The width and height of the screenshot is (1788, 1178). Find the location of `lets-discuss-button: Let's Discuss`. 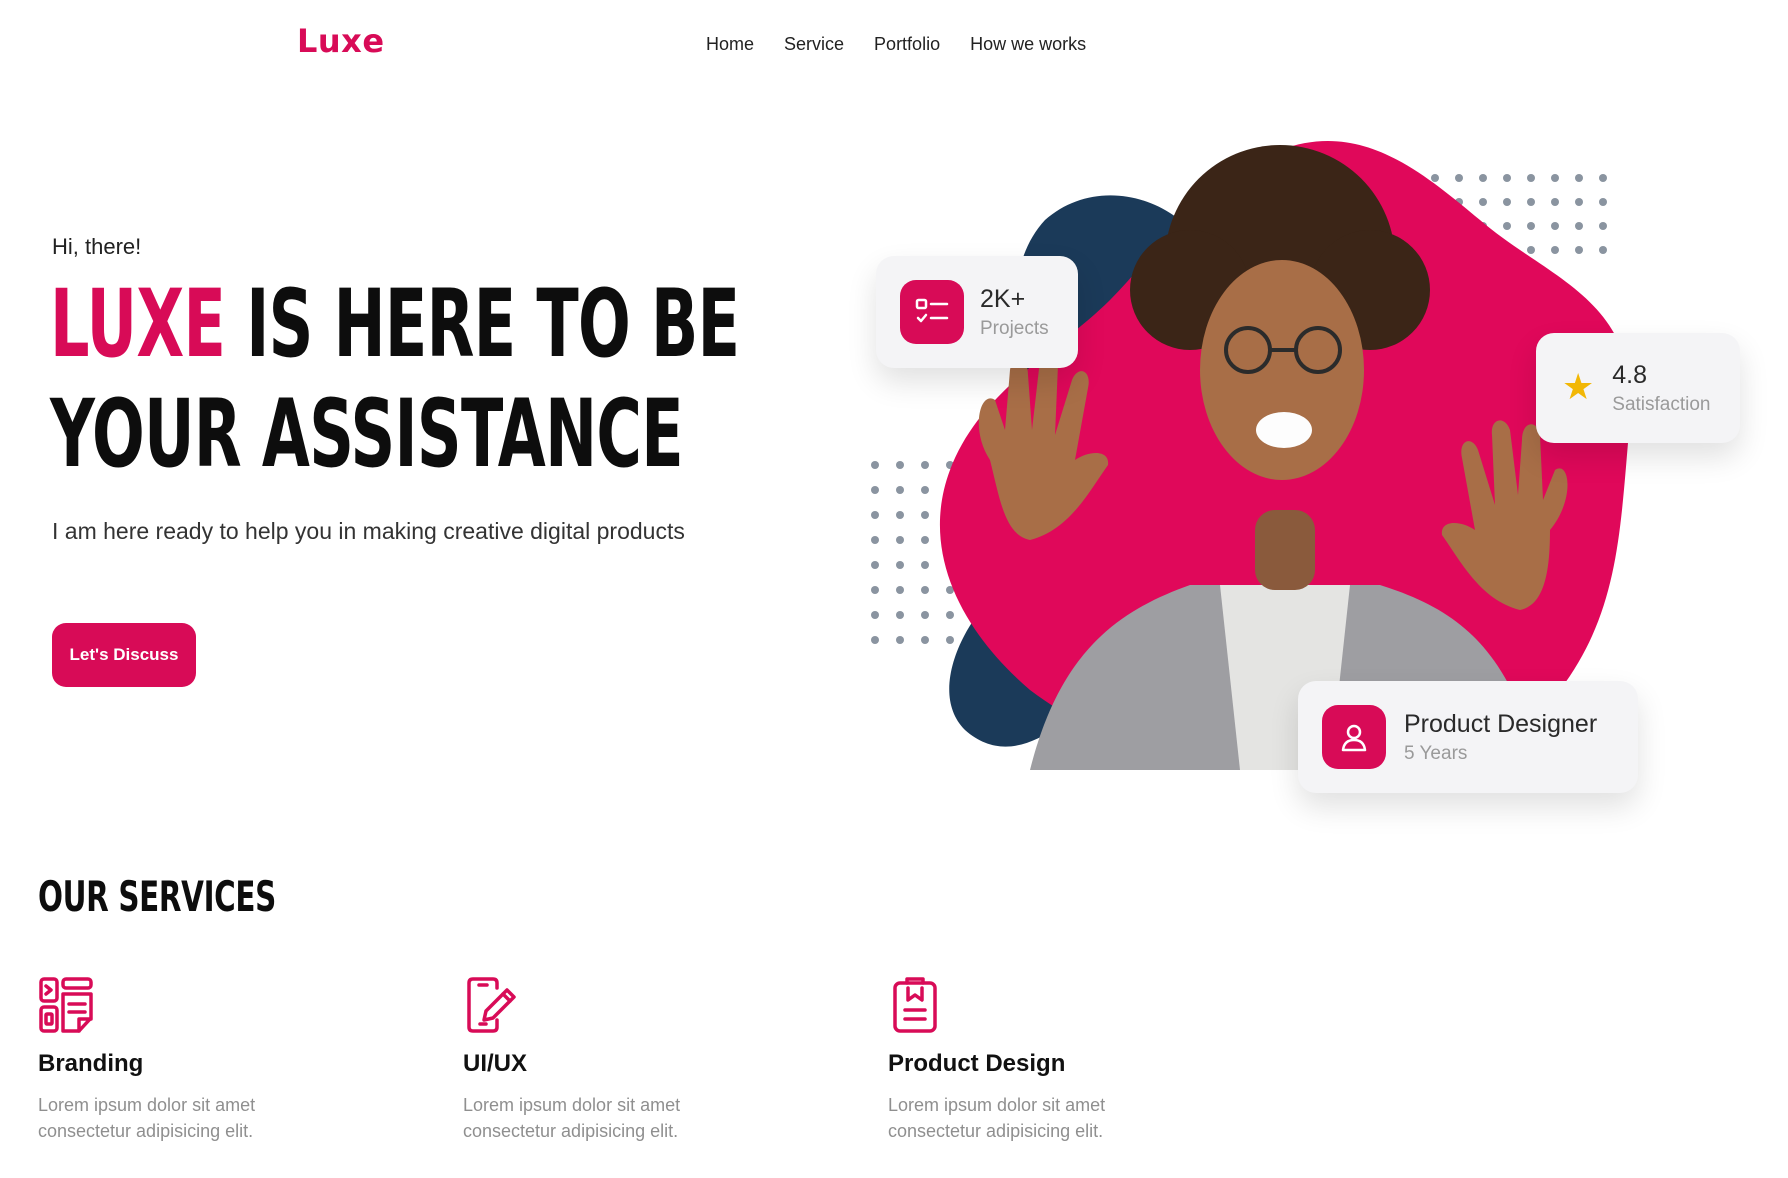

lets-discuss-button: Let's Discuss is located at coordinates (124, 655).